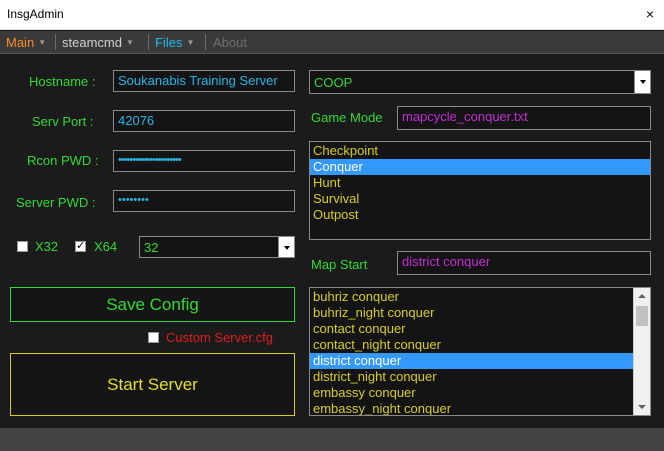  I want to click on custom-cfg-label: Custom Server.cfg, so click(219, 337).